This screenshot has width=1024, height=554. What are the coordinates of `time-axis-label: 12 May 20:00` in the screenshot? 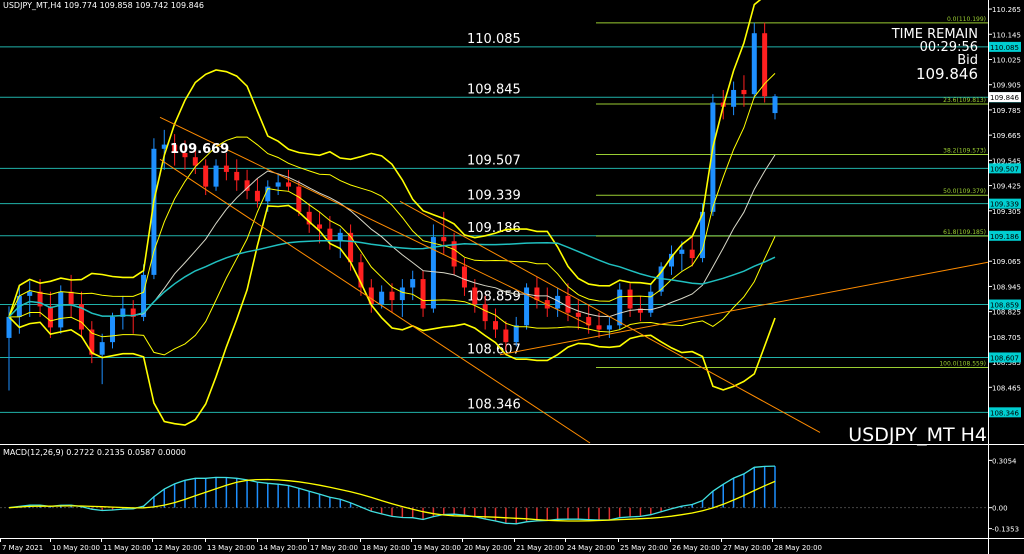 It's located at (178, 548).